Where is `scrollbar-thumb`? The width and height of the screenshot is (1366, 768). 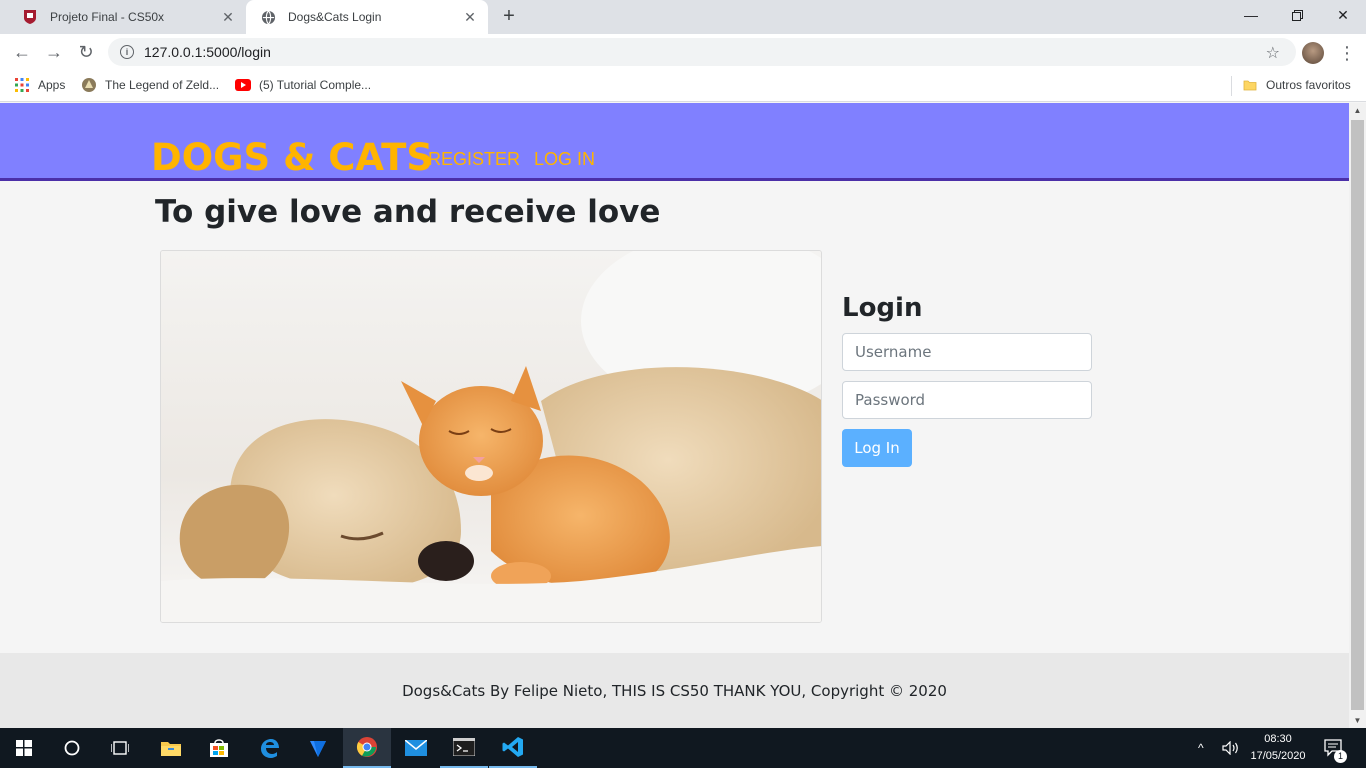 scrollbar-thumb is located at coordinates (1357, 415).